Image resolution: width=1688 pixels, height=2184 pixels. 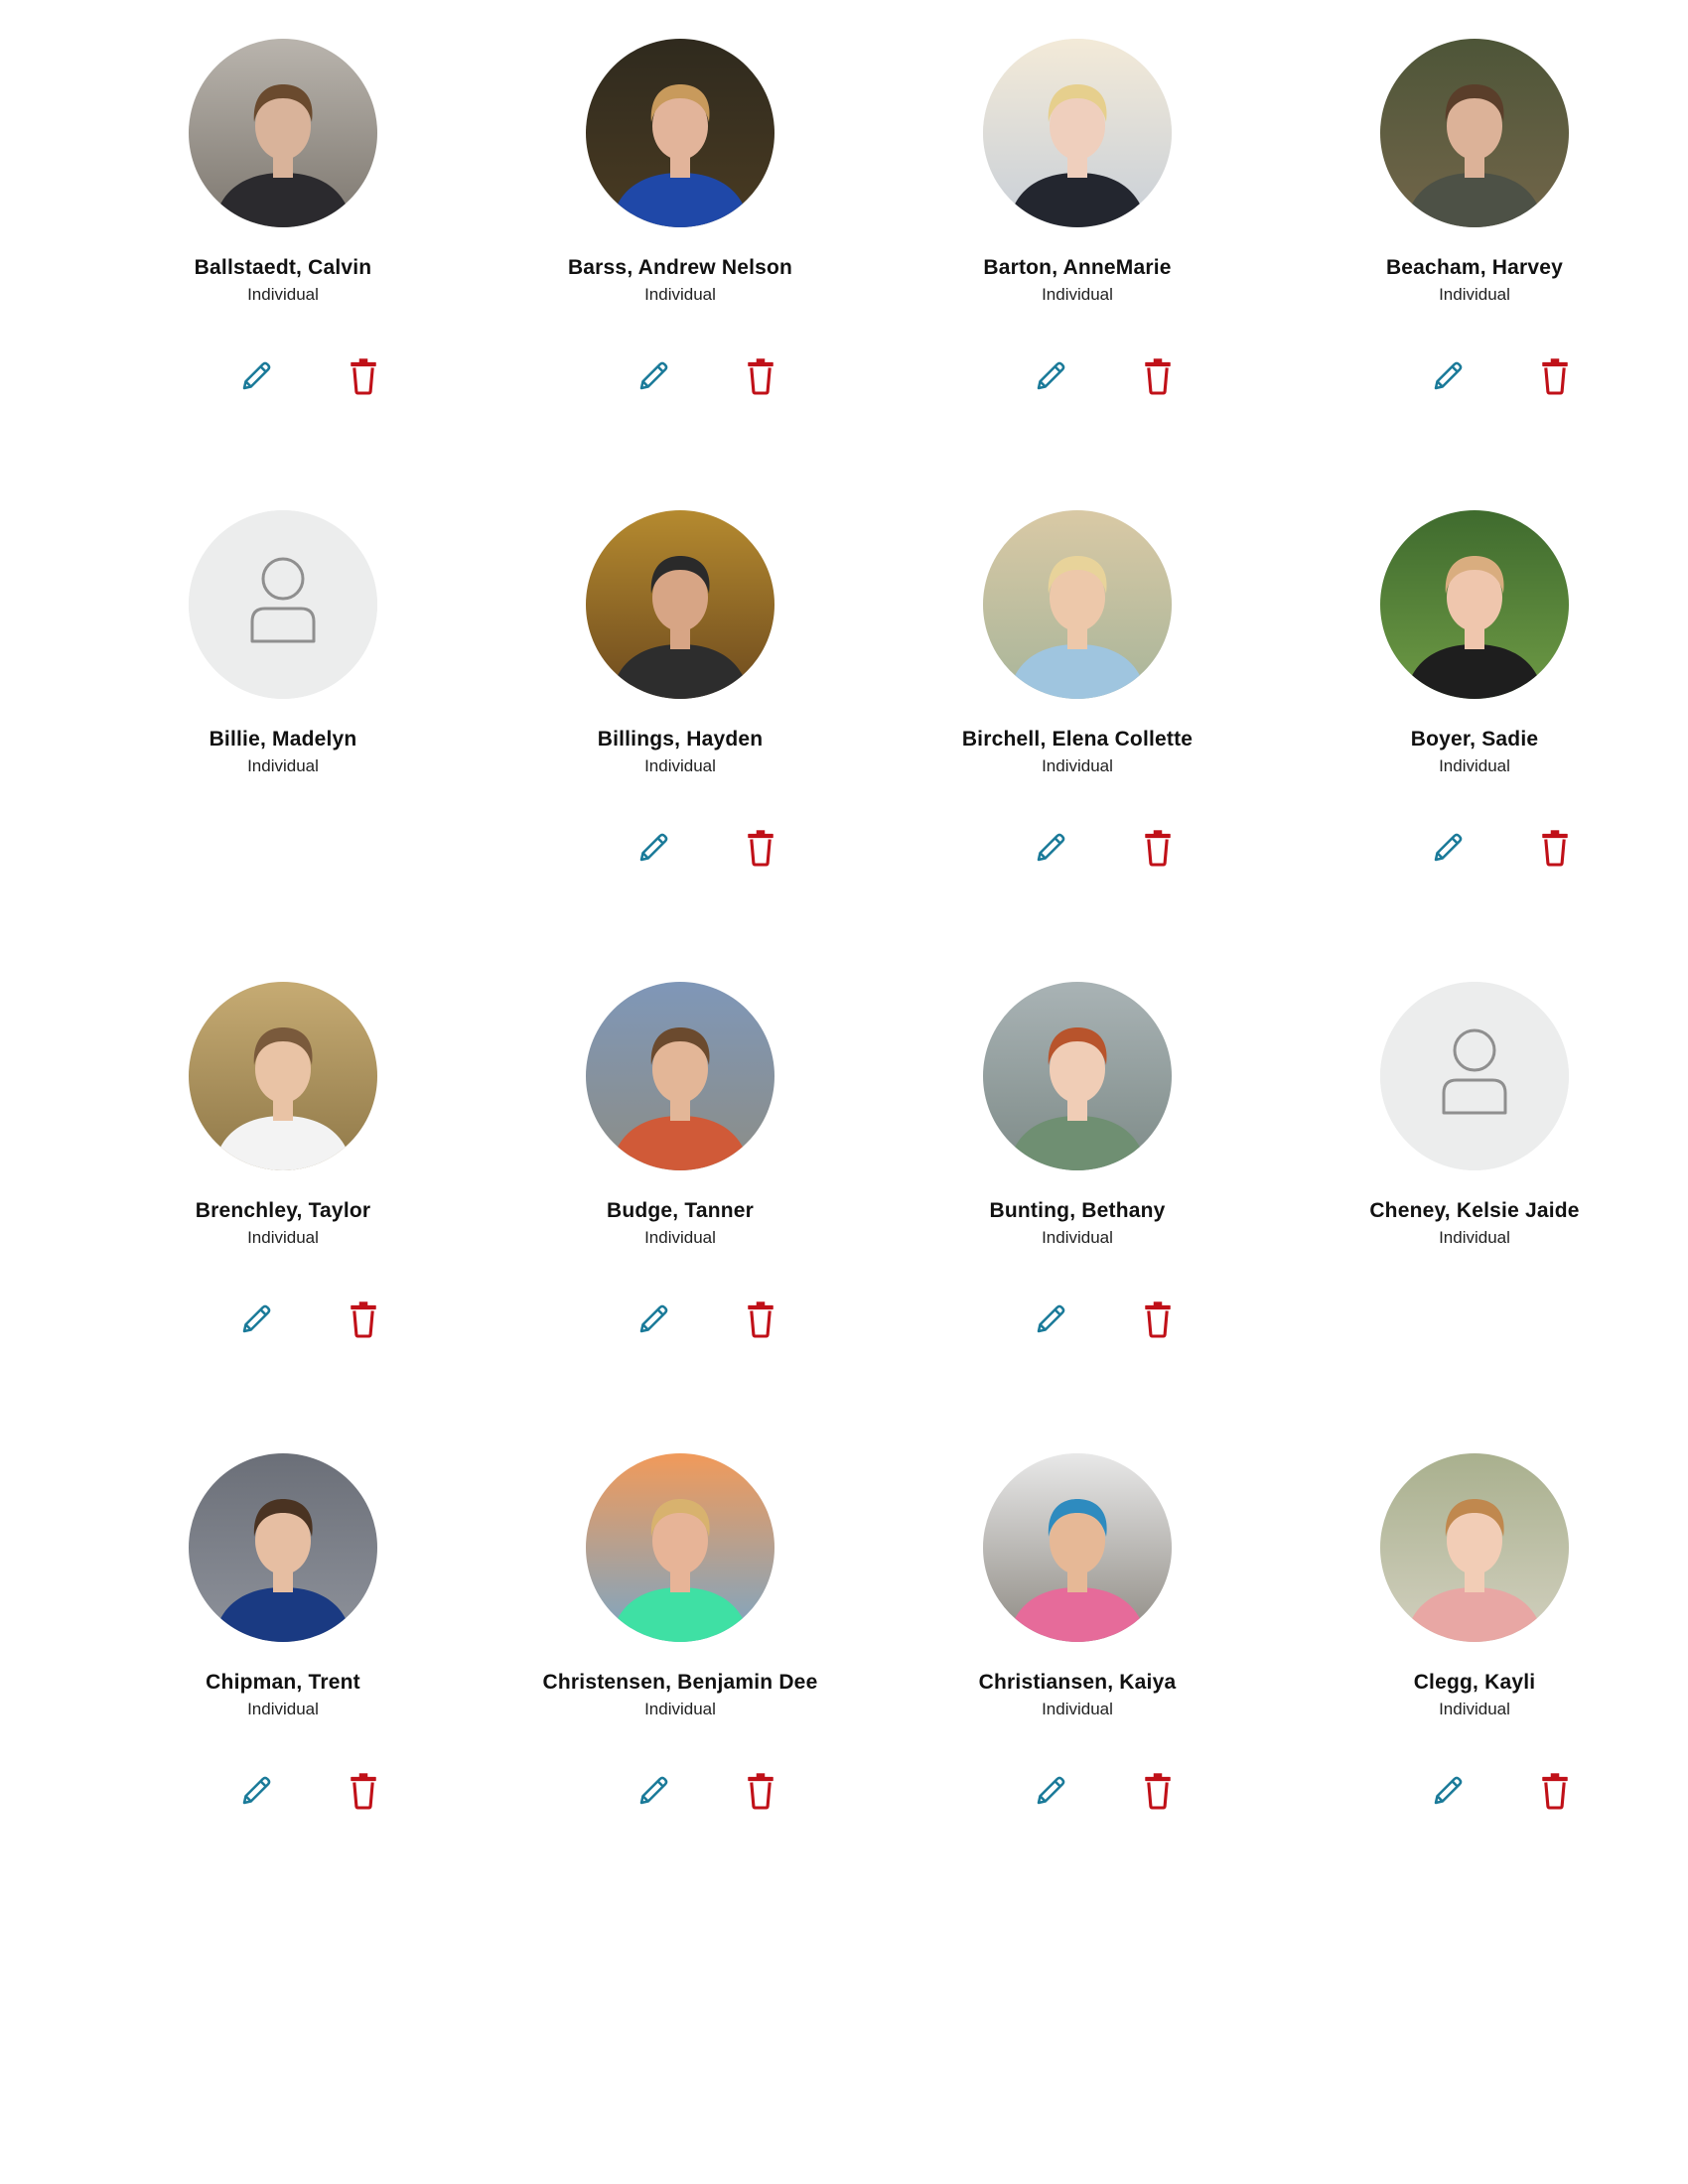 I want to click on person-card: Christiansen, Kaiya Individual, so click(x=1077, y=1643).